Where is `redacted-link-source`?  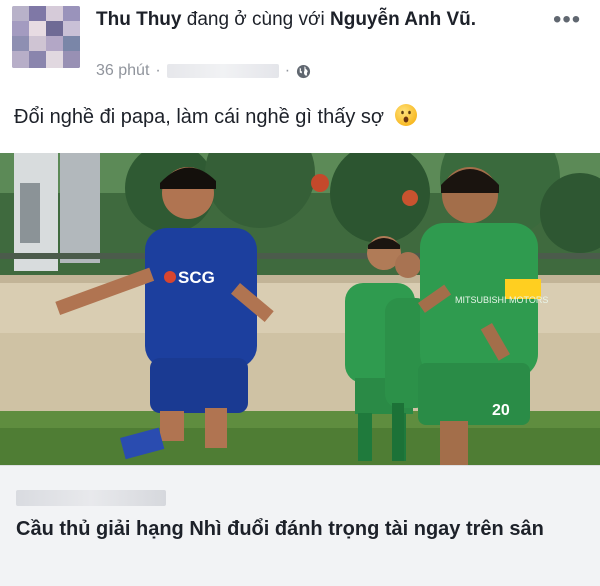 redacted-link-source is located at coordinates (91, 498).